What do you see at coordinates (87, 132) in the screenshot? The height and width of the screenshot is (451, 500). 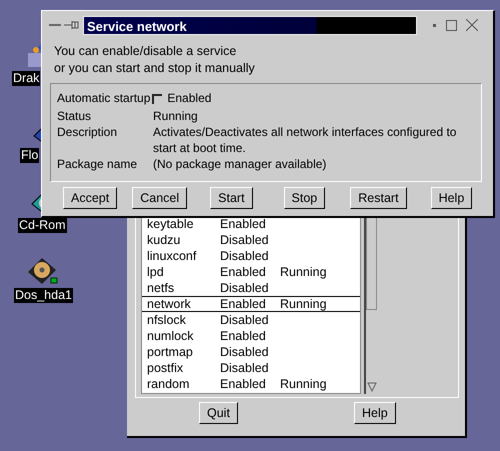 I see `field-label: Description` at bounding box center [87, 132].